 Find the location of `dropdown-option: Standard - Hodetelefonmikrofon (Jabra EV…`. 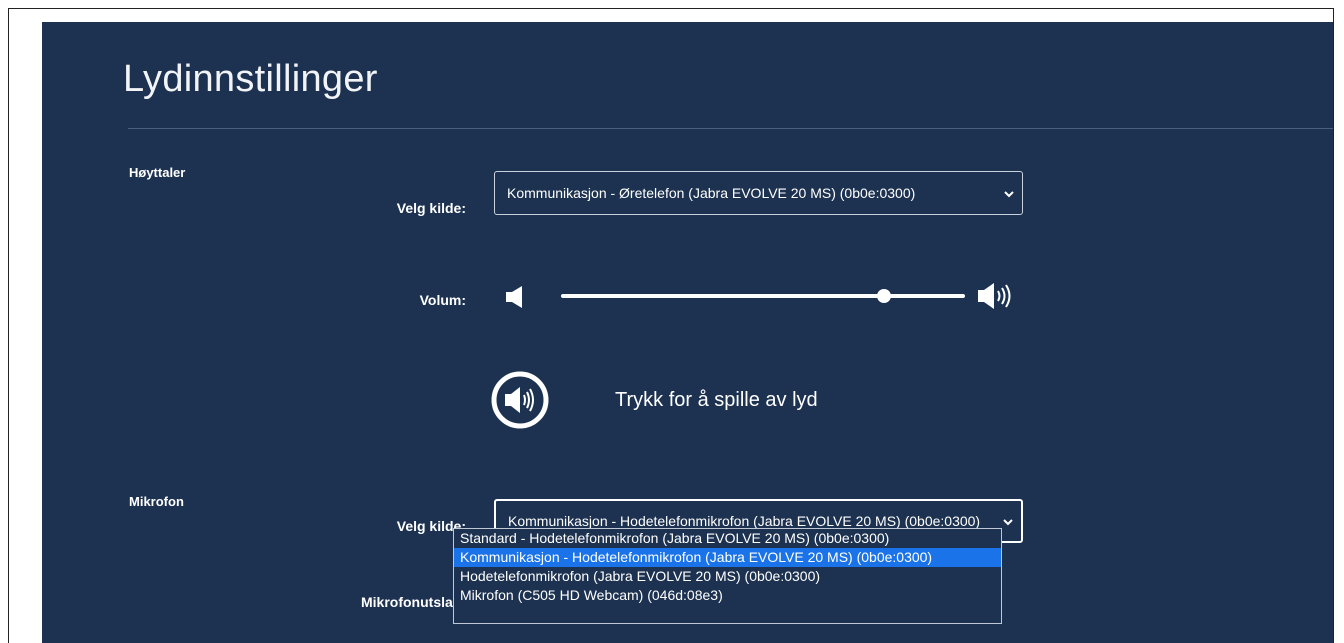

dropdown-option: Standard - Hodetelefonmikrofon (Jabra EV… is located at coordinates (727, 538).